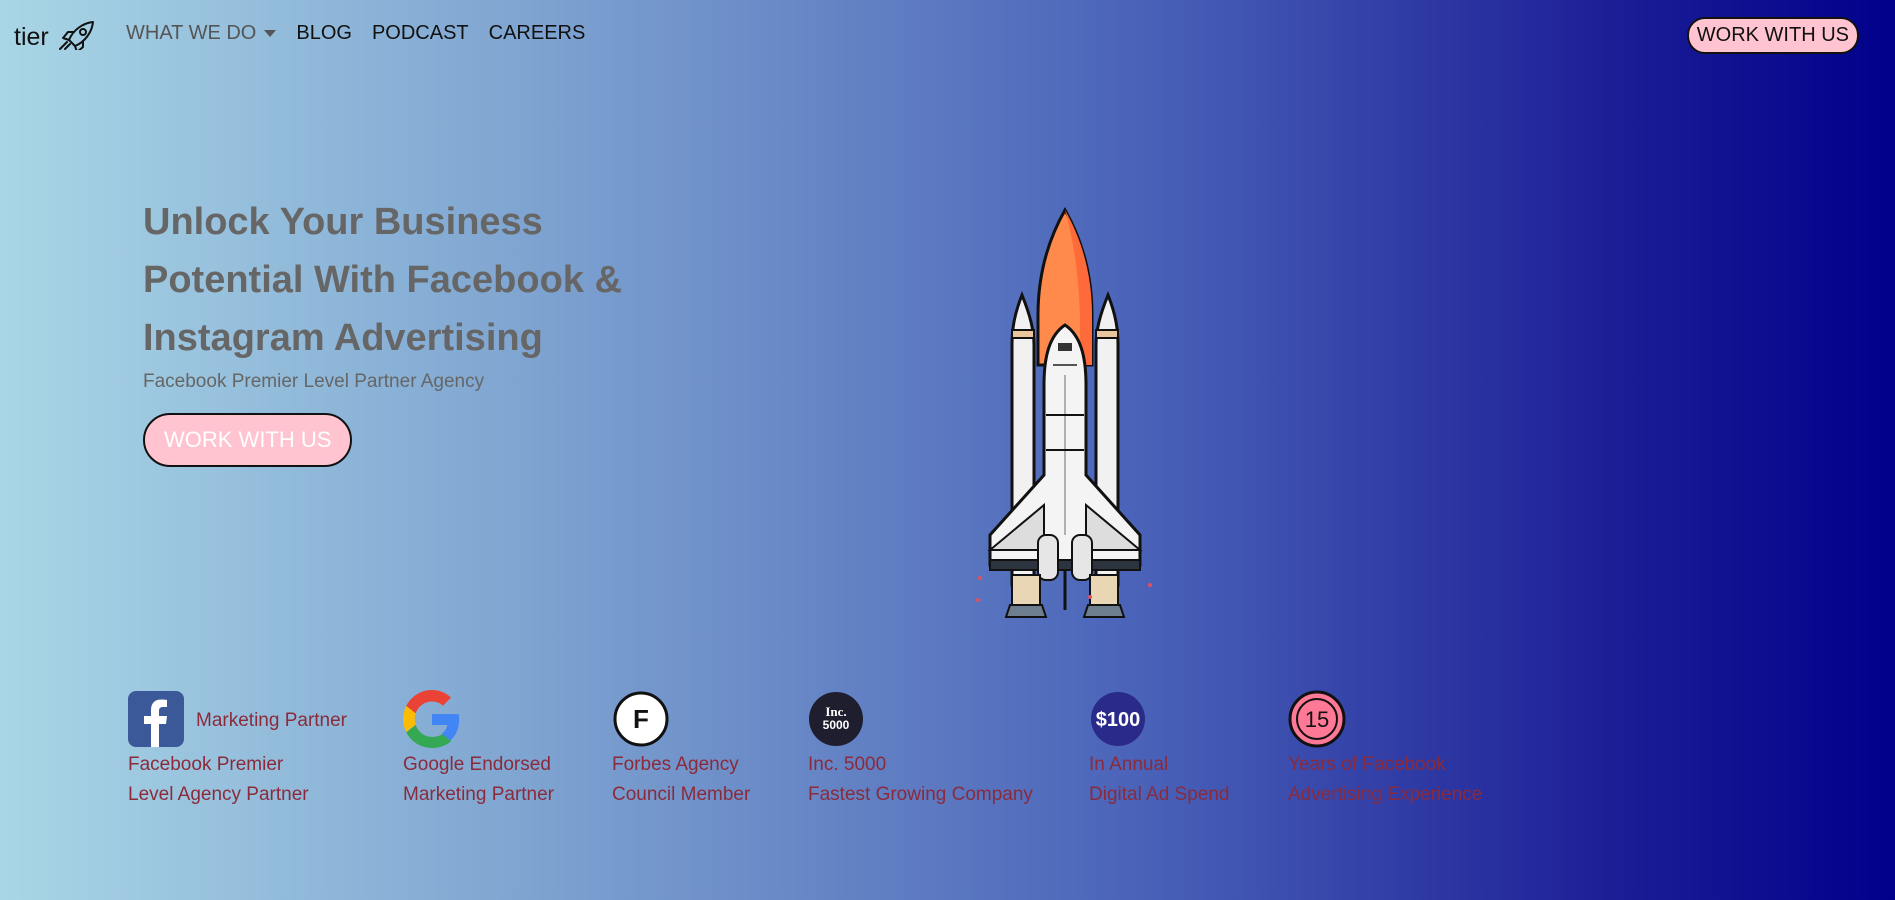 The height and width of the screenshot is (900, 1895). Describe the element at coordinates (681, 750) in the screenshot. I see `badge-forbes: F Forbes Agency Council Member` at that location.